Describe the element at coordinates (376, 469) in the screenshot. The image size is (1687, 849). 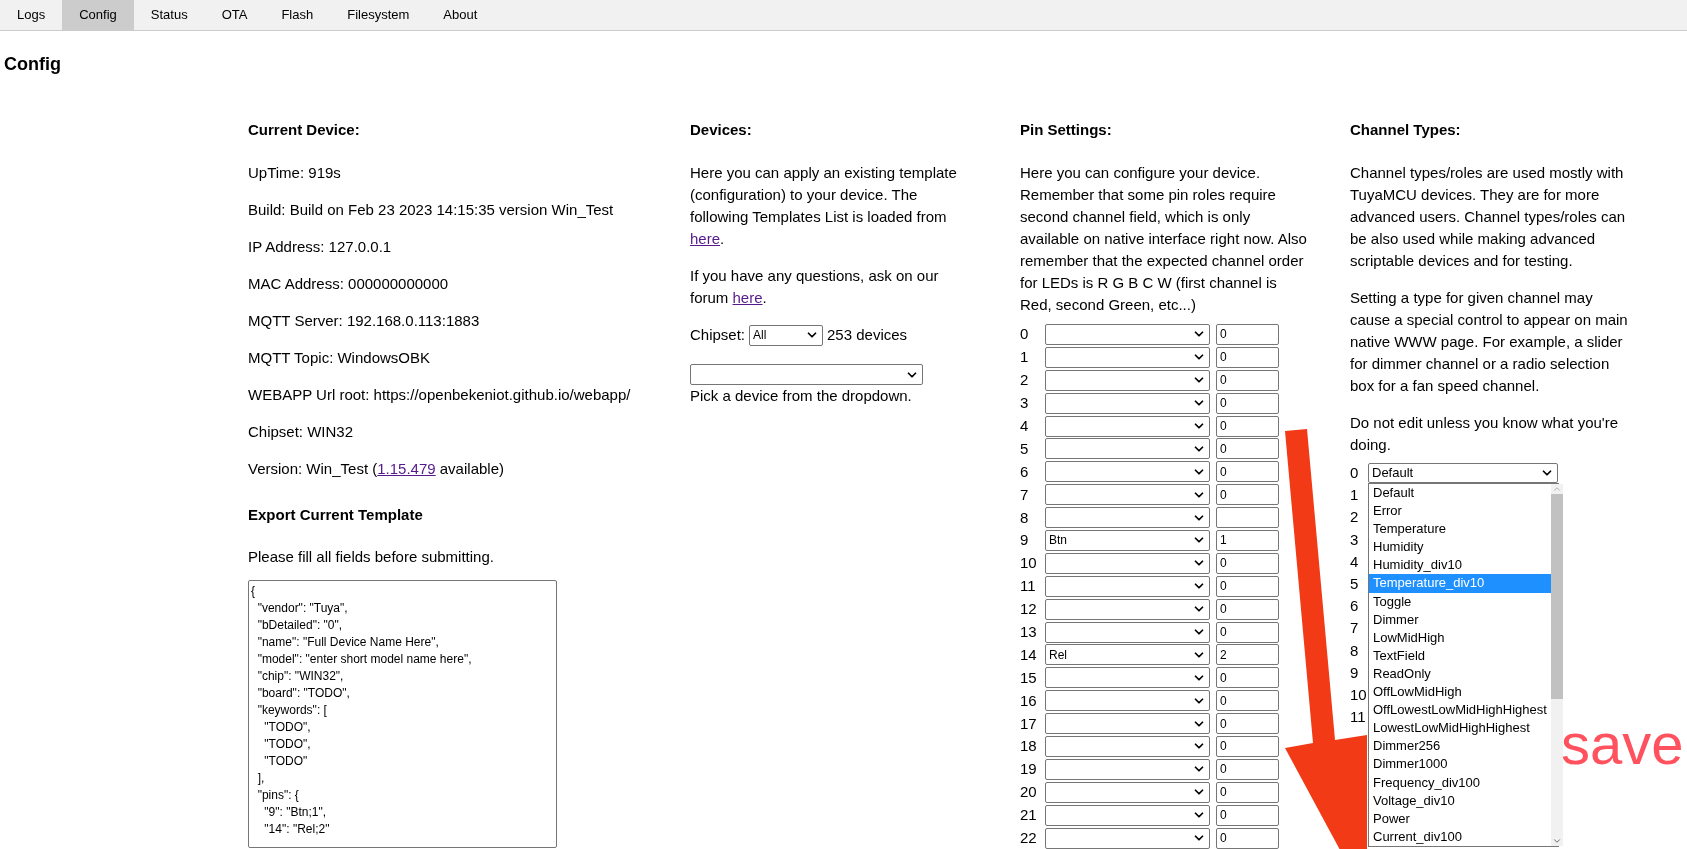
I see `device-info-line: Version: Win_Test (1.15.479 available)` at that location.